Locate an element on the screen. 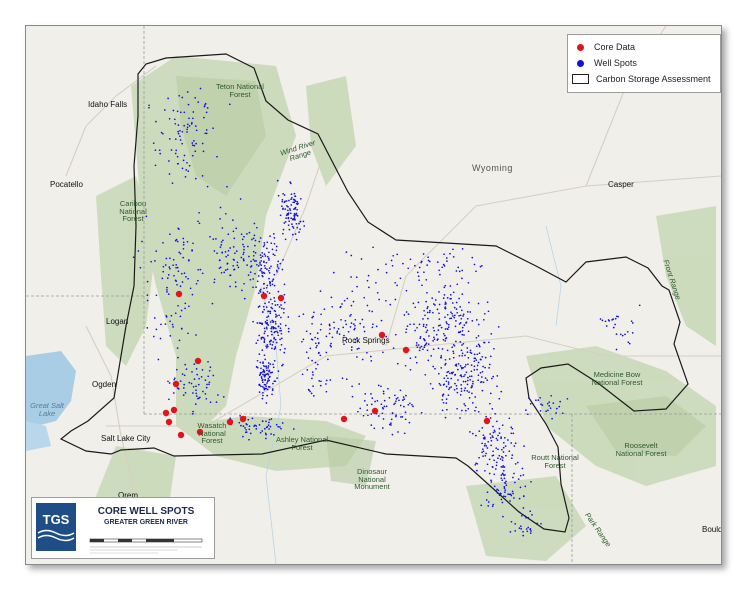  label-rock-springs: Rock Springs is located at coordinates (366, 340).